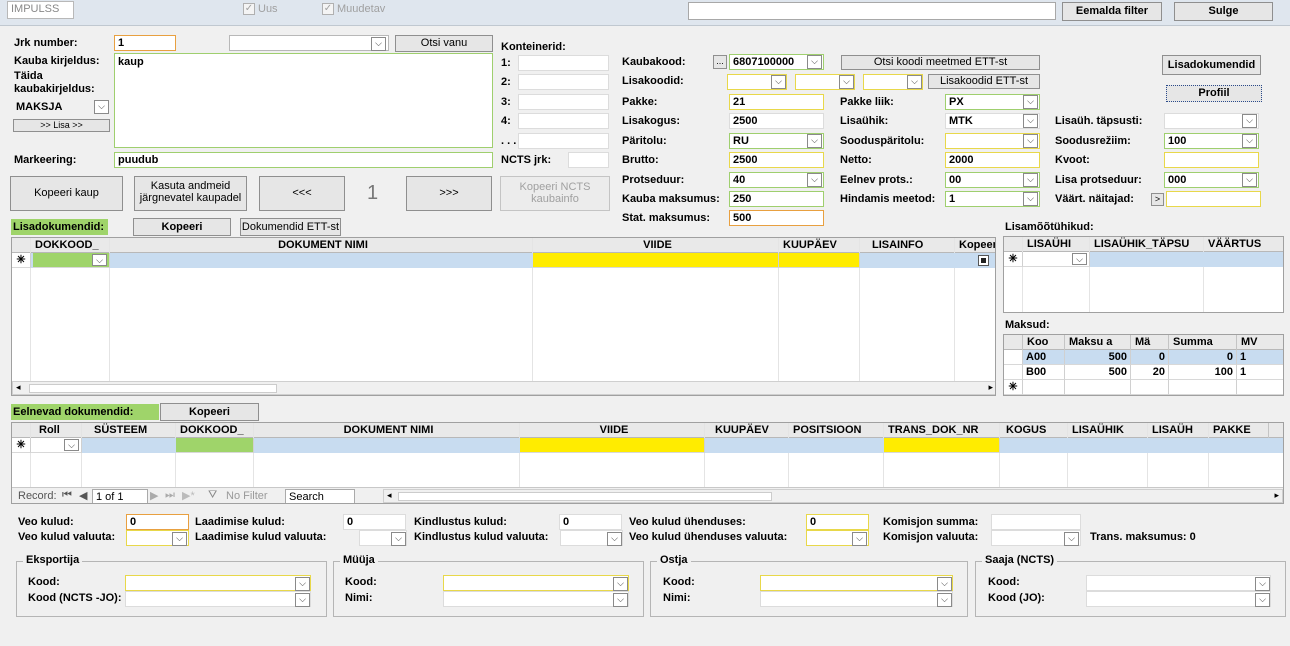  What do you see at coordinates (1203, 342) in the screenshot?
I see `col-summa: Summa` at bounding box center [1203, 342].